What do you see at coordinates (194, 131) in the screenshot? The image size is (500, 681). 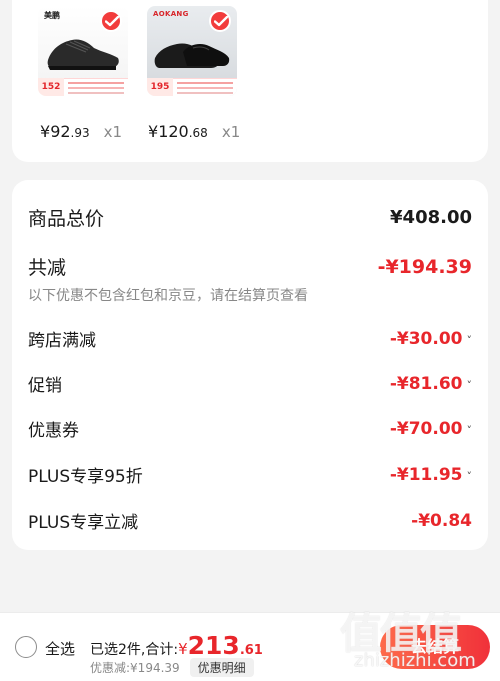 I see `product-price: ¥120.68 x1` at bounding box center [194, 131].